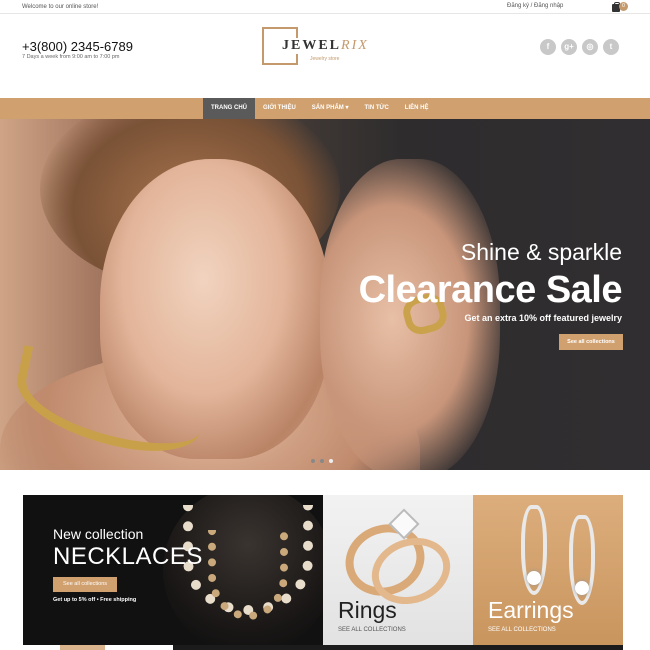 This screenshot has height=650, width=650. I want to click on login-register-link: Đăng ký / Đăng nhập, so click(535, 6).